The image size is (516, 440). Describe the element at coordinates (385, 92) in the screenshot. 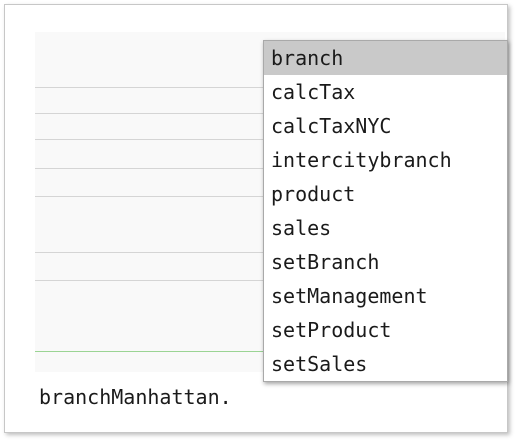

I see `autocomplete-item-calctax: calcTax` at that location.